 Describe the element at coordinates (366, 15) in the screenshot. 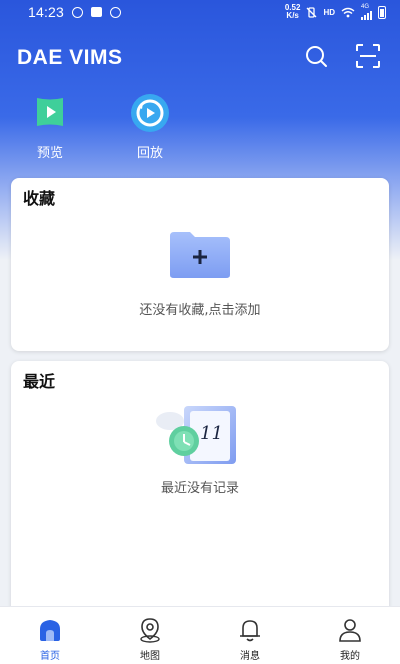

I see `signal-icon` at that location.